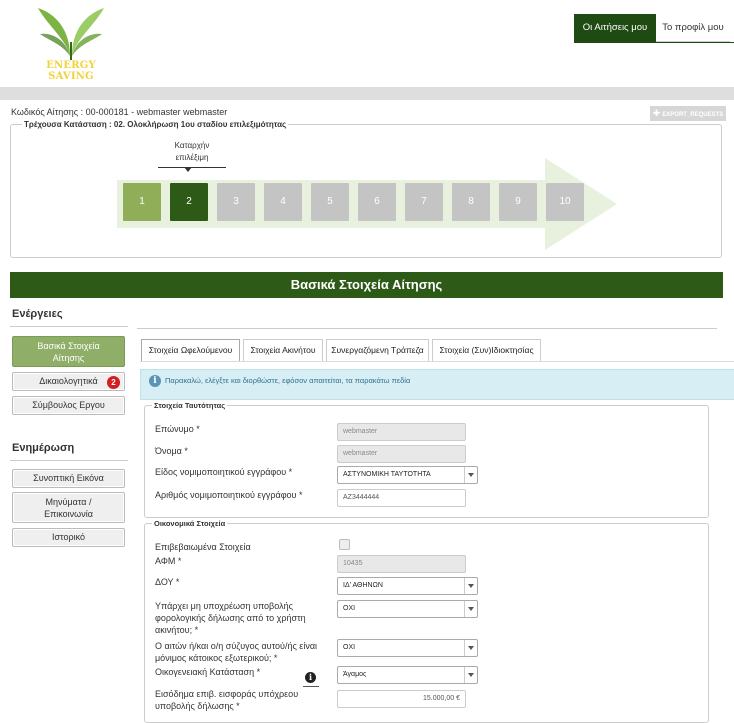 Image resolution: width=734 pixels, height=723 pixels. What do you see at coordinates (190, 405) in the screenshot?
I see `identity-legend: Στοιχεία Ταυτότητας` at bounding box center [190, 405].